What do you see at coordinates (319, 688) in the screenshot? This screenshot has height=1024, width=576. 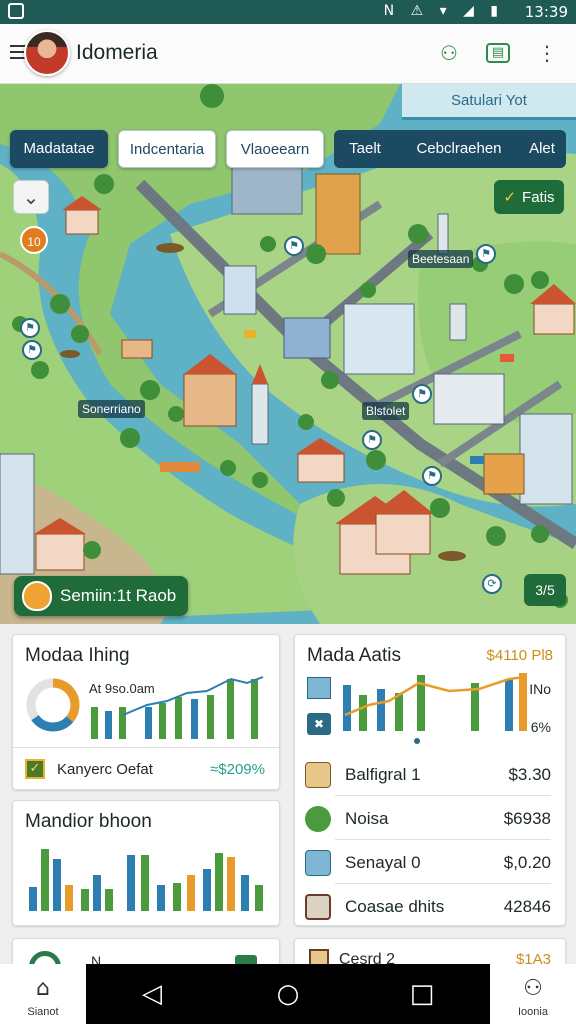 I see `image-icon` at bounding box center [319, 688].